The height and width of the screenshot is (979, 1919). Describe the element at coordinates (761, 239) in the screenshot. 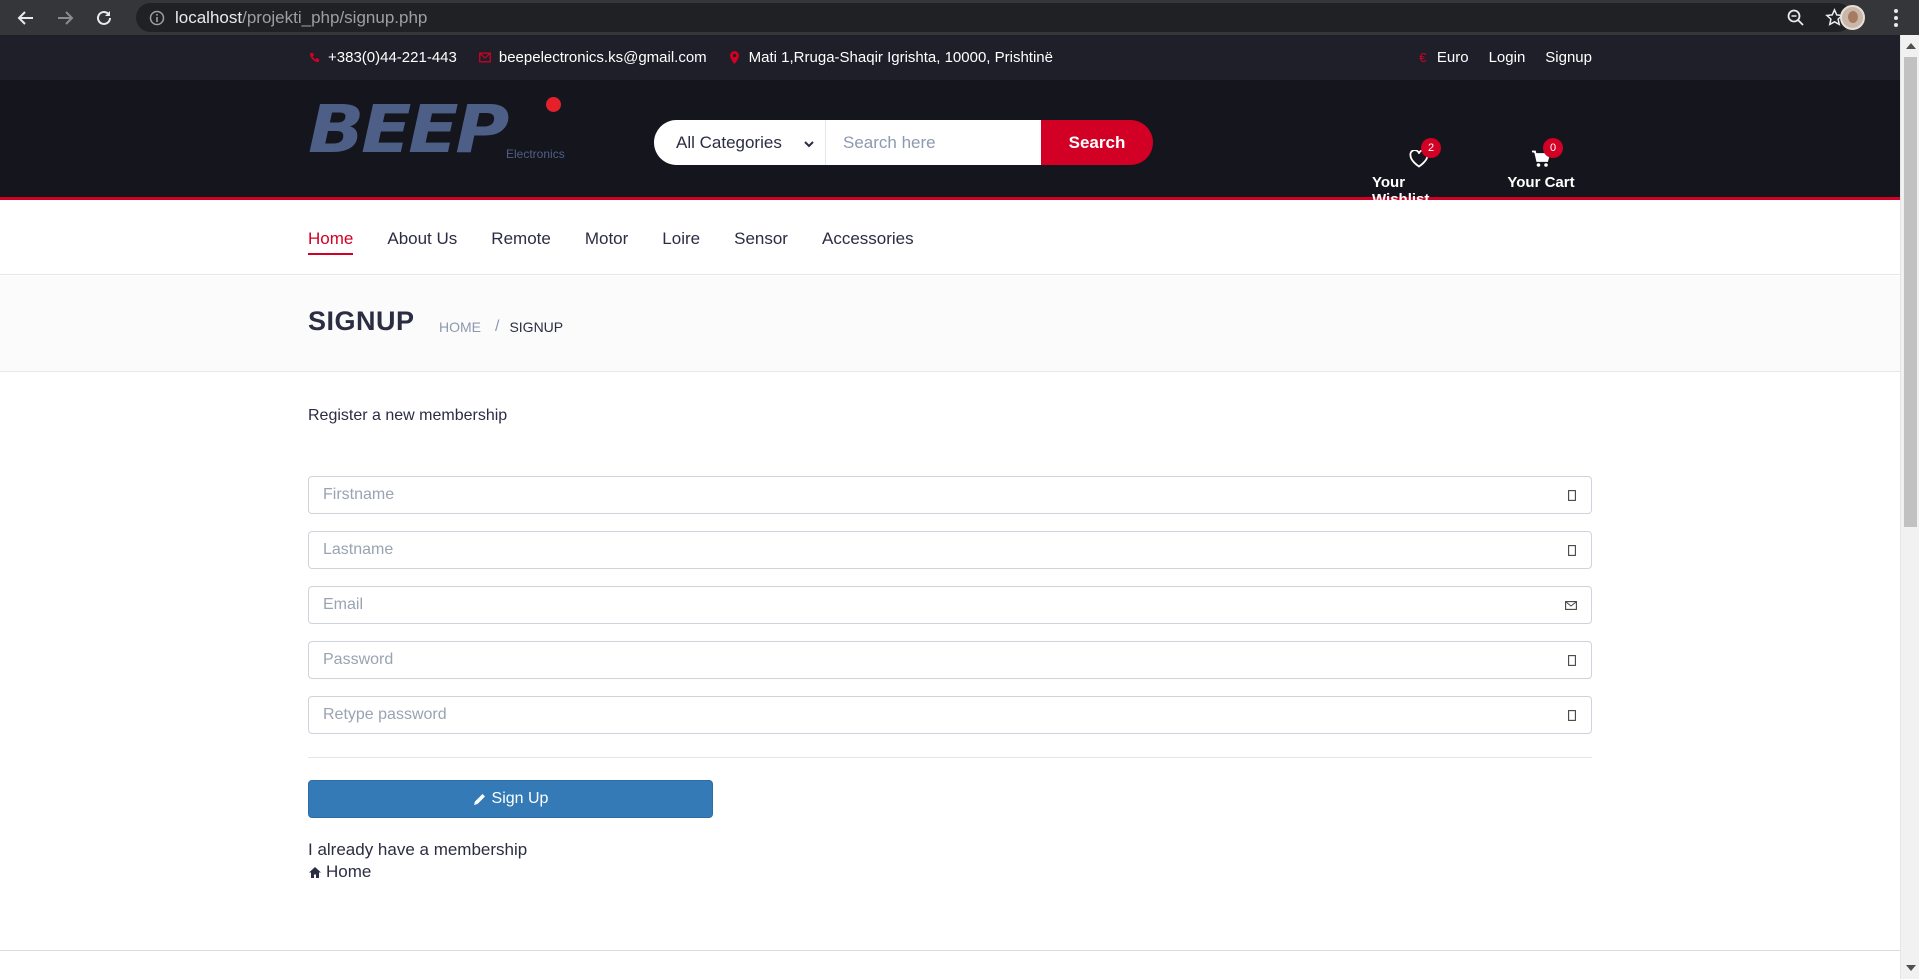

I see `nav-item-sensor: Sensor` at that location.